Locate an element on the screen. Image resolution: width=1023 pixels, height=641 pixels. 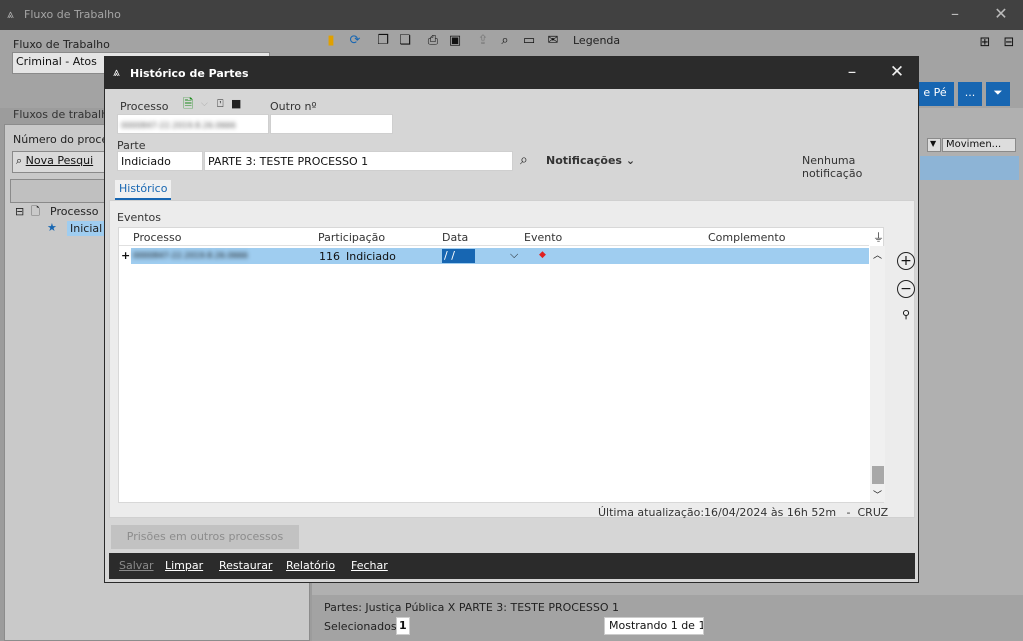
notificacoes-dropdown: Notificações ⌄ is located at coordinates (590, 160).